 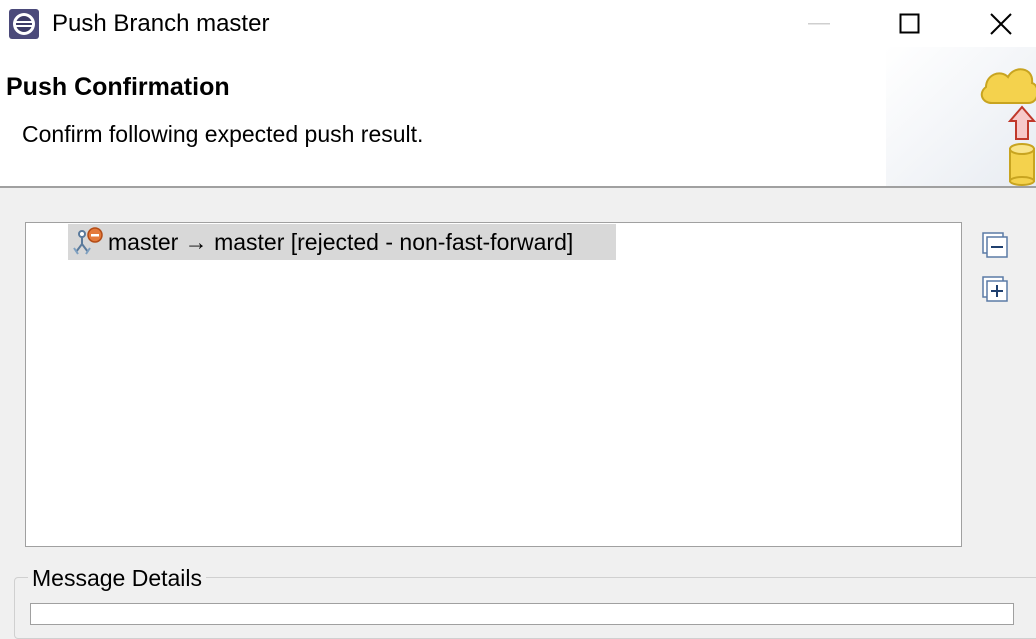 What do you see at coordinates (1001, 23) in the screenshot?
I see `close-icon` at bounding box center [1001, 23].